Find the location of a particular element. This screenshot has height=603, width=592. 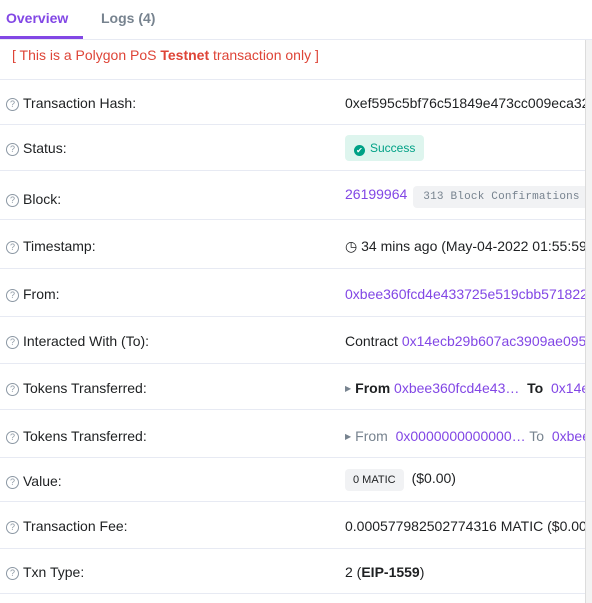

token-to-address-link: 0x14e is located at coordinates (568, 388).